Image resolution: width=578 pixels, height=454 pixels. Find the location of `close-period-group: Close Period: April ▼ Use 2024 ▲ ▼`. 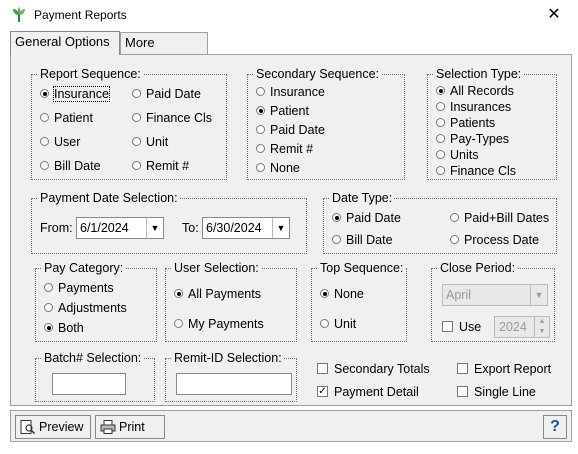

close-period-group: Close Period: April ▼ Use 2024 ▲ ▼ is located at coordinates (493, 301).